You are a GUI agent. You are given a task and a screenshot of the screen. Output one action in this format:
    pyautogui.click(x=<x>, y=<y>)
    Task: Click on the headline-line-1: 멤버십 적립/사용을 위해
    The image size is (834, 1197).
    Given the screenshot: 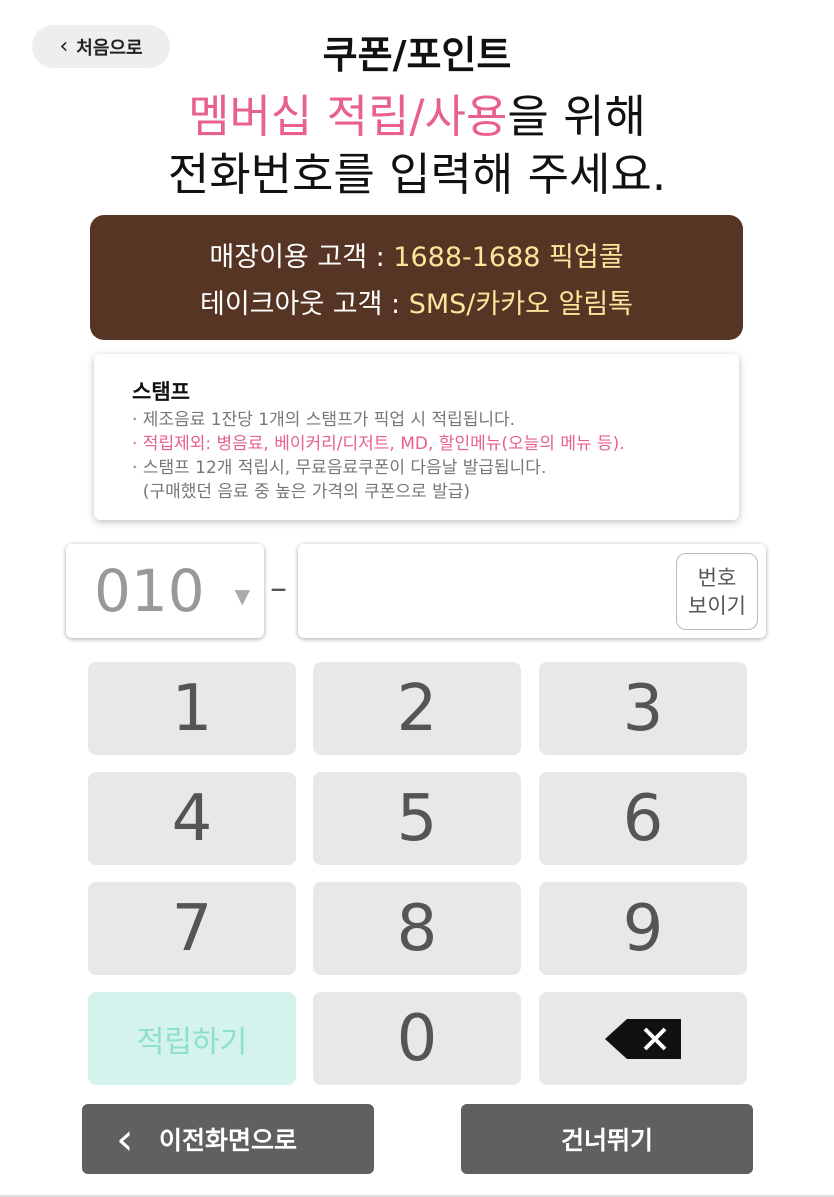 What is the action you would take?
    pyautogui.click(x=417, y=117)
    